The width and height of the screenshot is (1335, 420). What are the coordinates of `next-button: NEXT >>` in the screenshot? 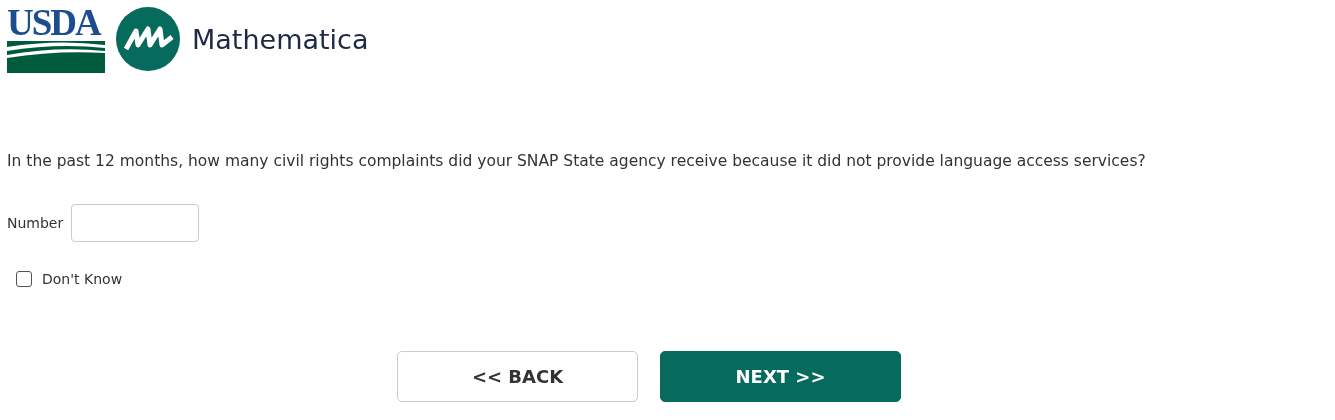 It's located at (780, 376).